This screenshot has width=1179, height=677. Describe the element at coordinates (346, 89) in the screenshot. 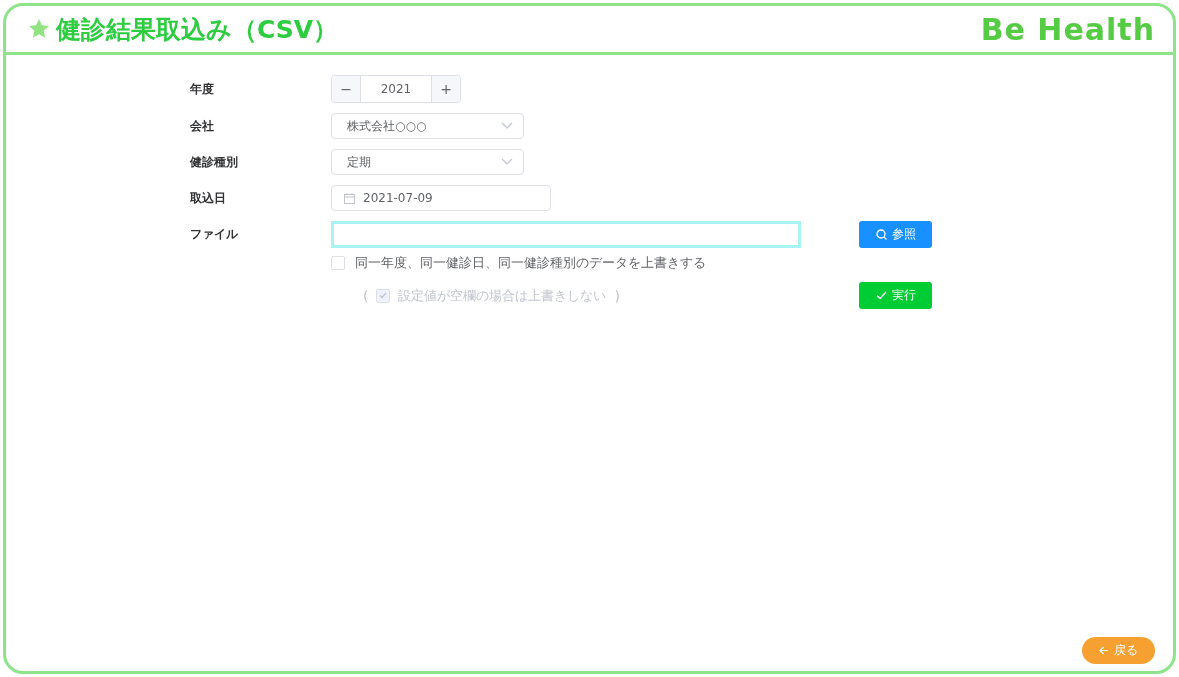

I see `decrement-button: −` at that location.